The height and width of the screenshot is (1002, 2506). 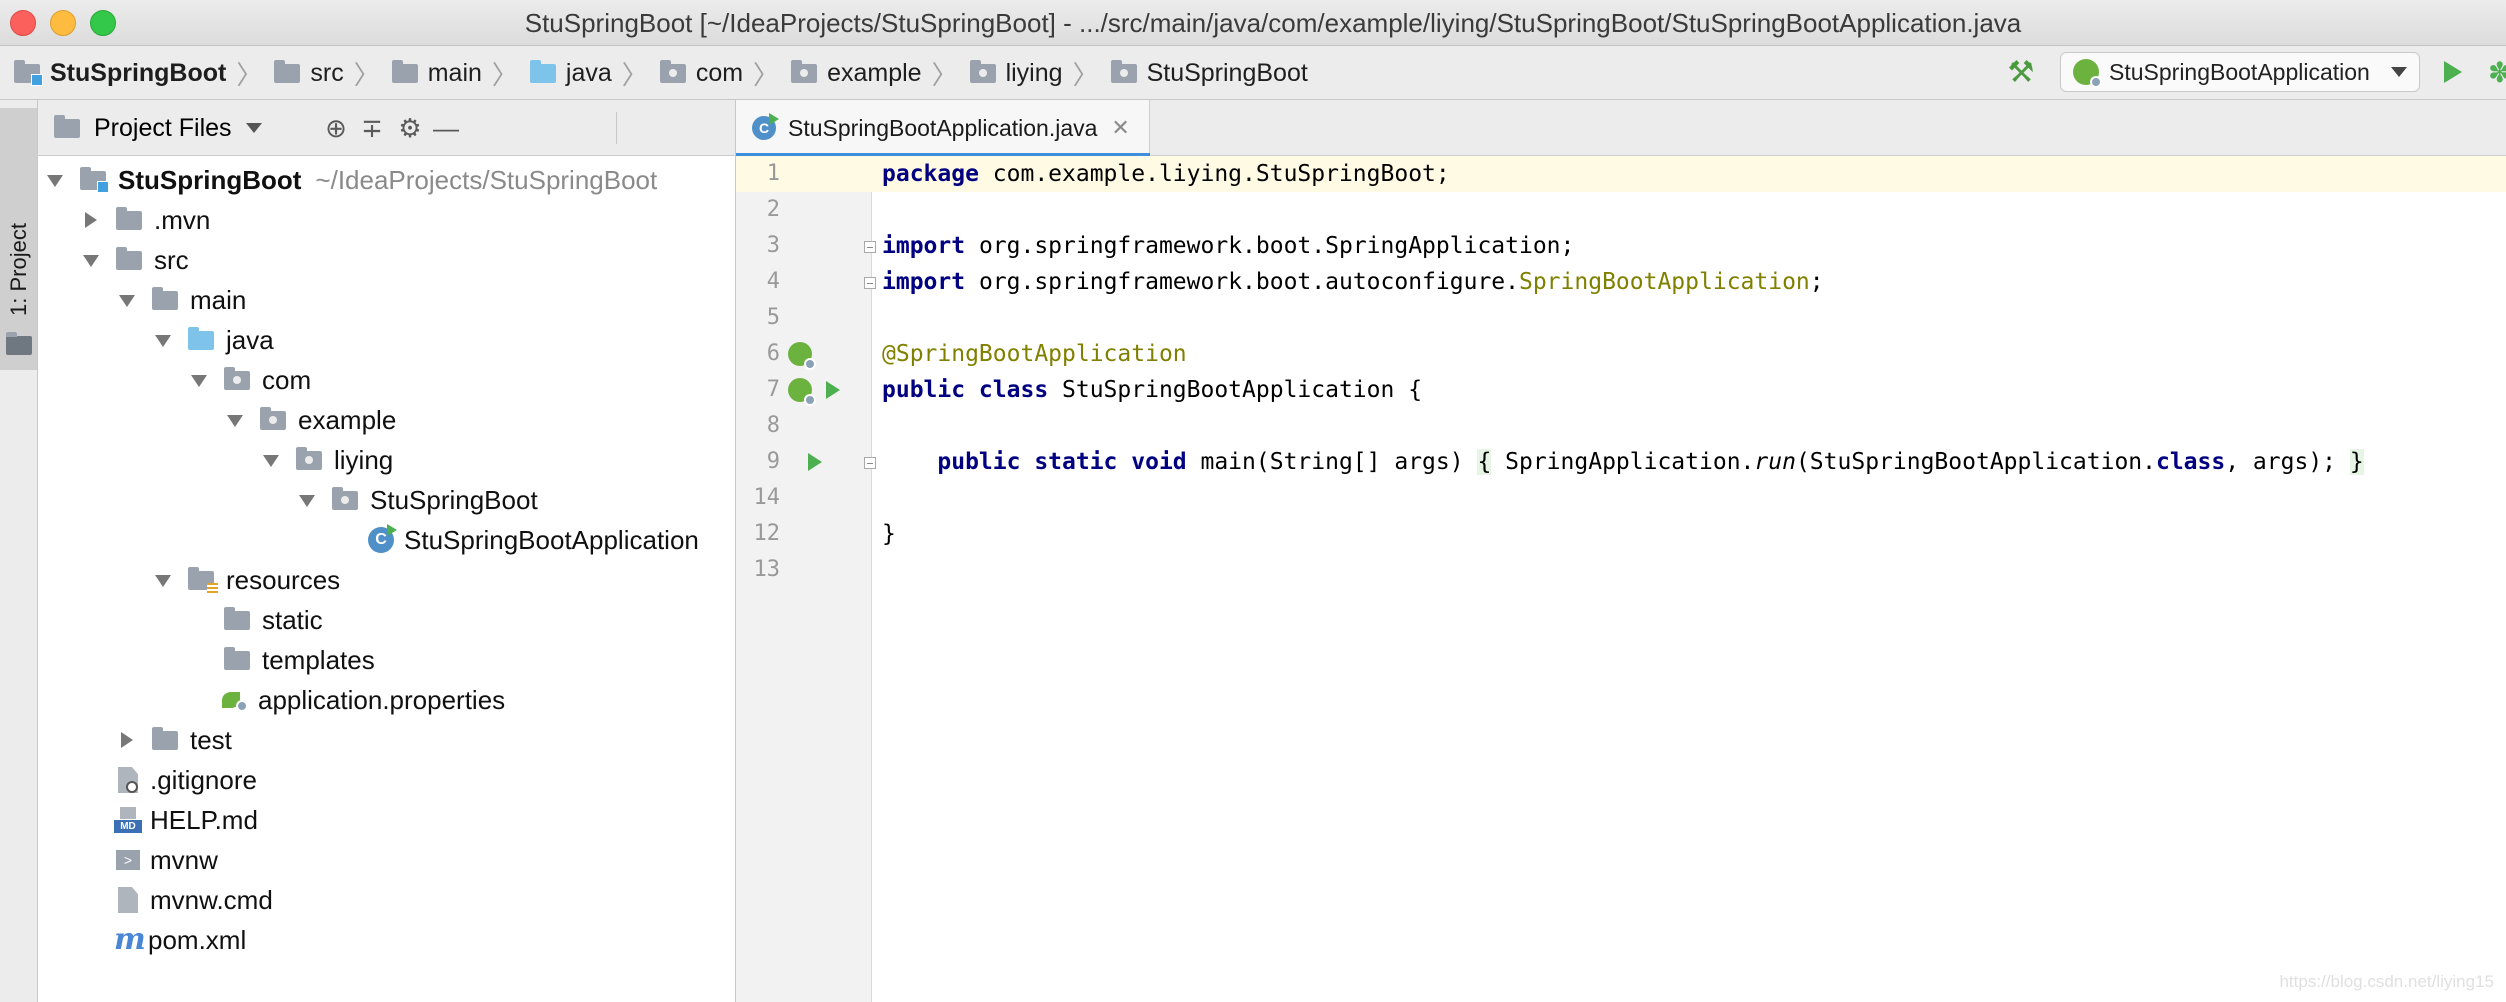 I want to click on tab-label: StuSpringBootApplication.java, so click(x=943, y=127).